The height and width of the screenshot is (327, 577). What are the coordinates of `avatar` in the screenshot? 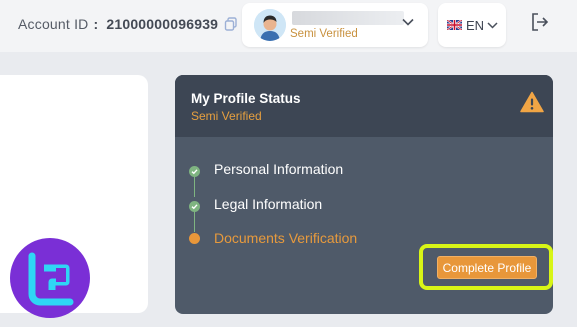 It's located at (270, 25).